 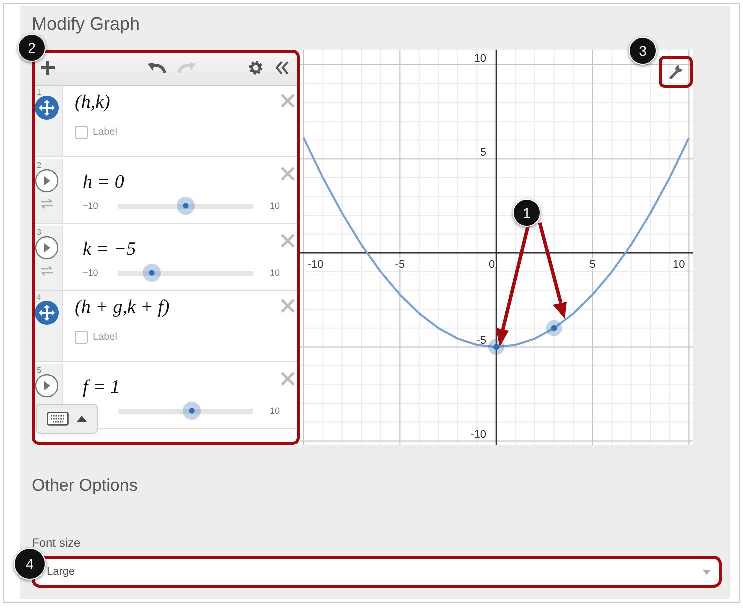 What do you see at coordinates (39, 297) in the screenshot?
I see `line-number: 4` at bounding box center [39, 297].